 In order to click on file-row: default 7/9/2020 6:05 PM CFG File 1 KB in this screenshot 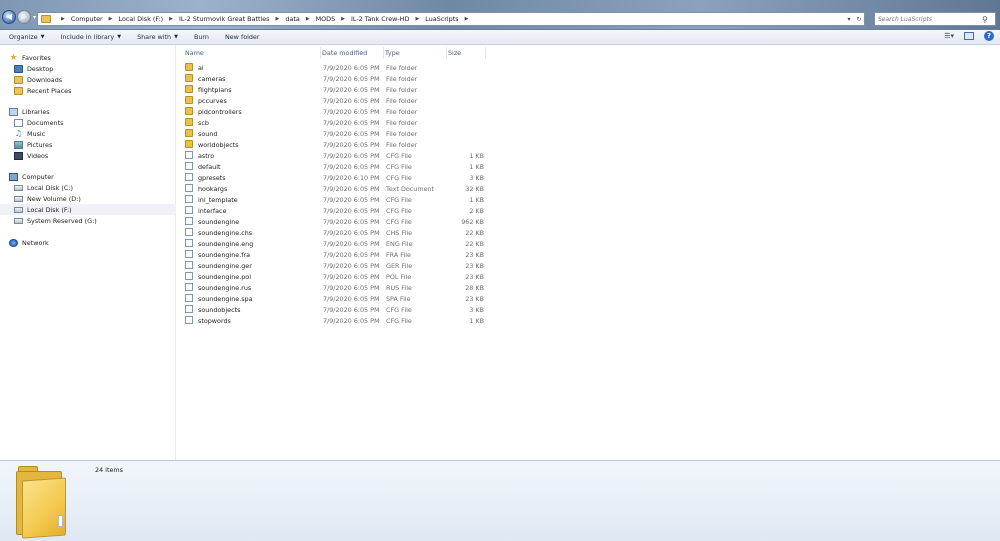, I will do `click(588, 166)`.